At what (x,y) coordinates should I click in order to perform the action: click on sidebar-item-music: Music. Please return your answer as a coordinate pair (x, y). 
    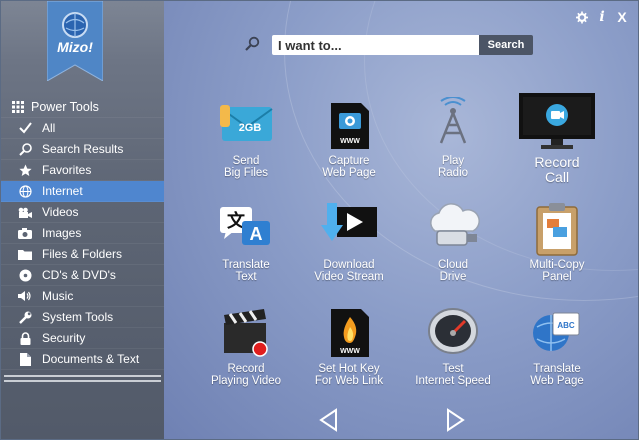
    Looking at the image, I should click on (82, 296).